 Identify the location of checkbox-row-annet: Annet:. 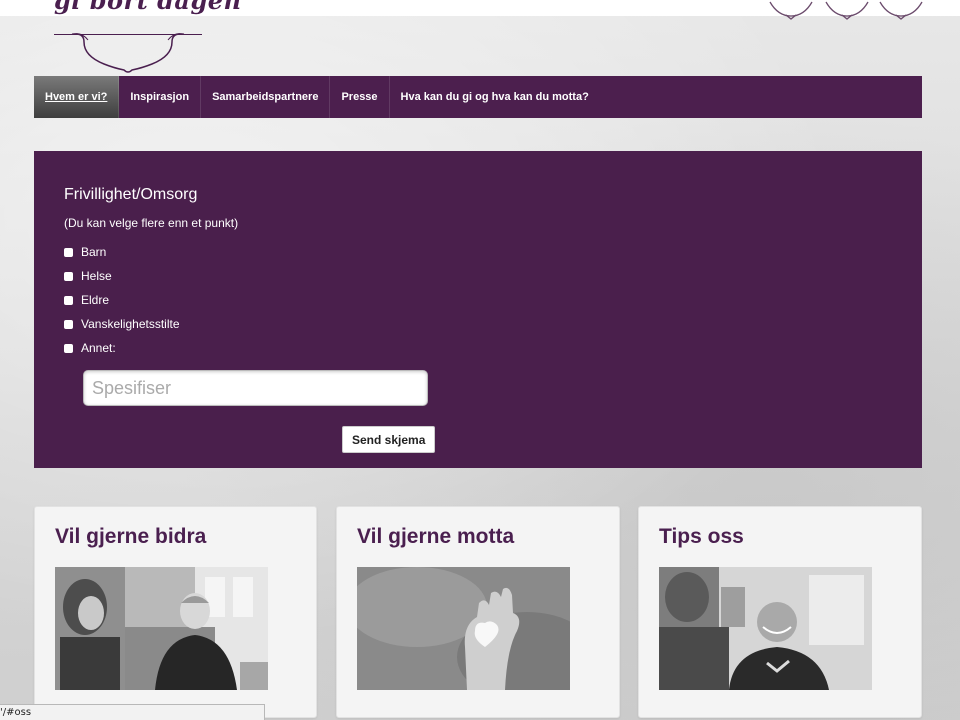
(90, 348).